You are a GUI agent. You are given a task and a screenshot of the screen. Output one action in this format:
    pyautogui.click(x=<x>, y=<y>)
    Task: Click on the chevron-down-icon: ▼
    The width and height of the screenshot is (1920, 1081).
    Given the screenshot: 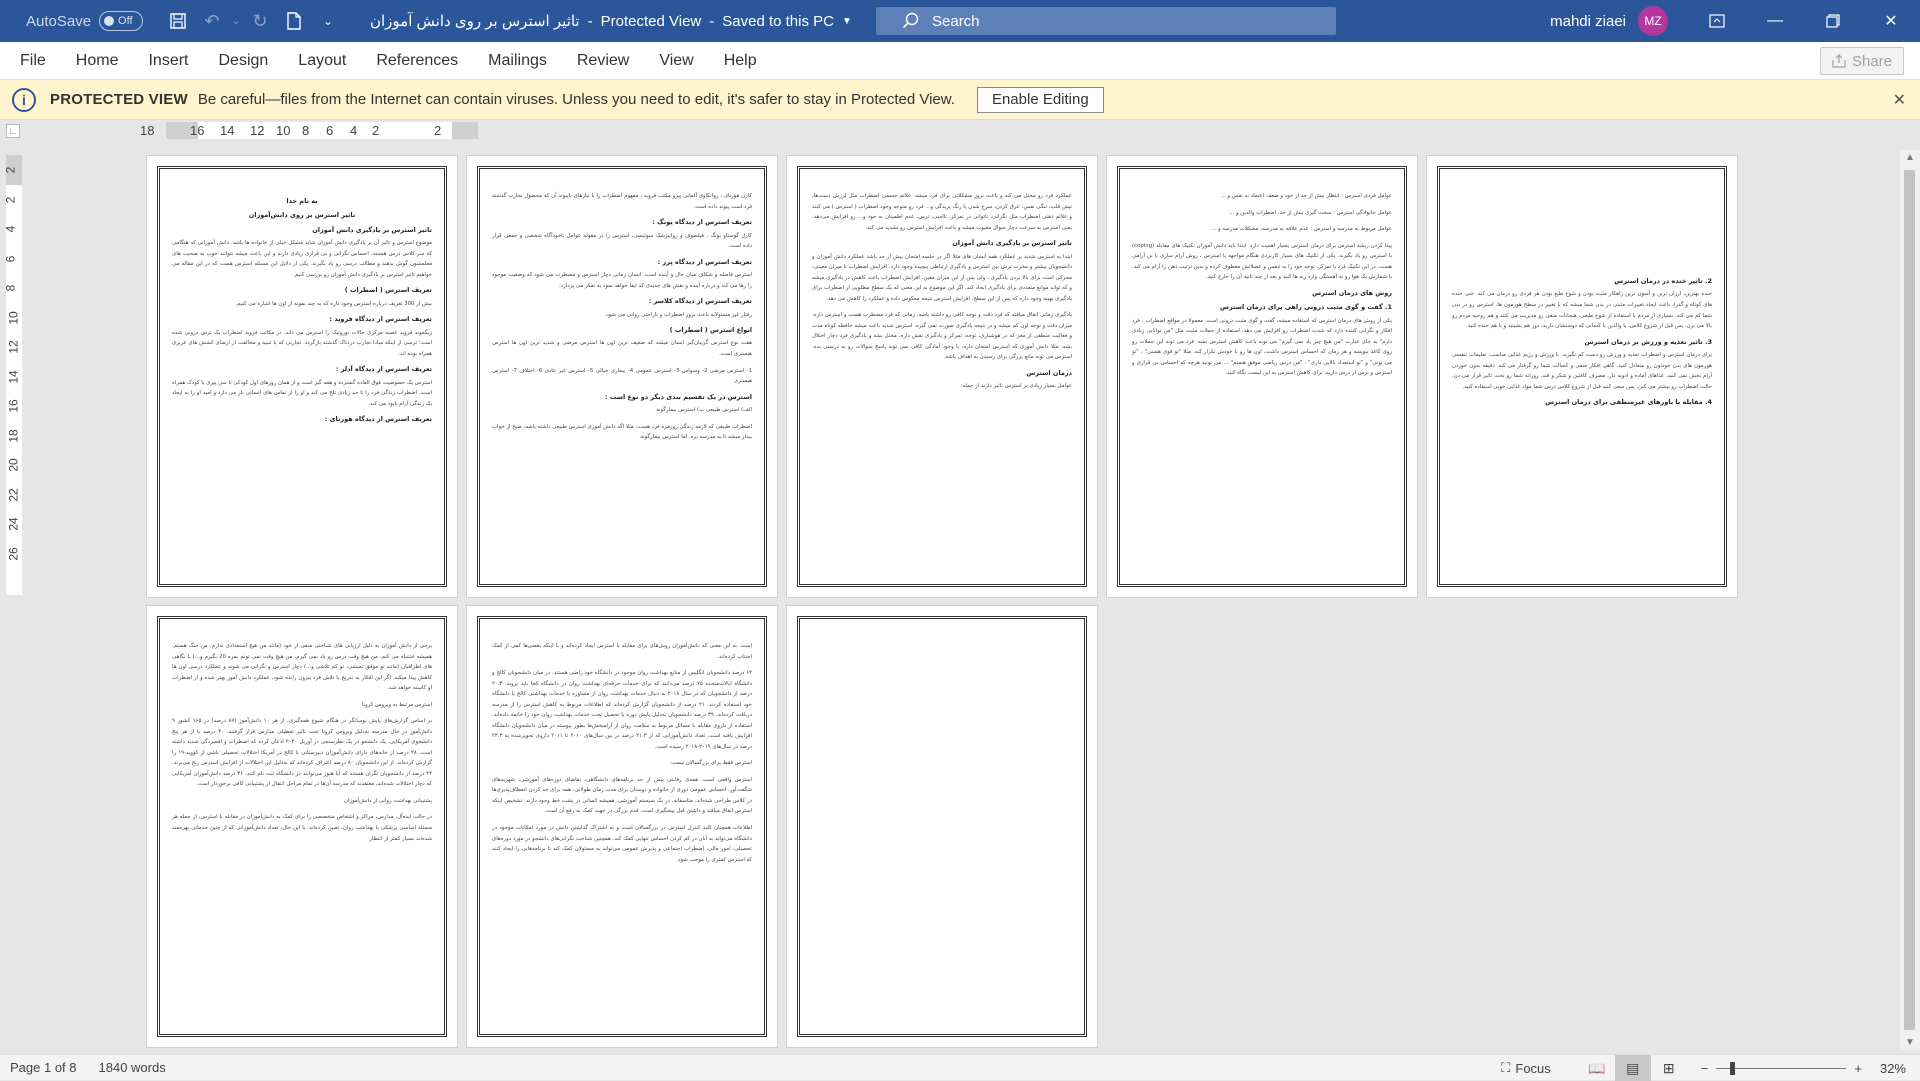 What is the action you would take?
    pyautogui.click(x=847, y=21)
    